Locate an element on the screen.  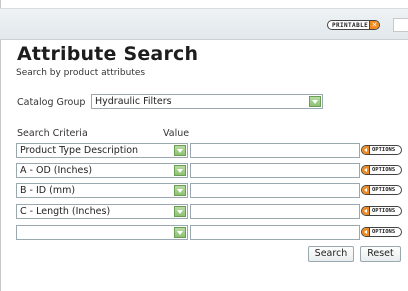
catalog-group-select: Hydraulic Filters is located at coordinates (207, 101).